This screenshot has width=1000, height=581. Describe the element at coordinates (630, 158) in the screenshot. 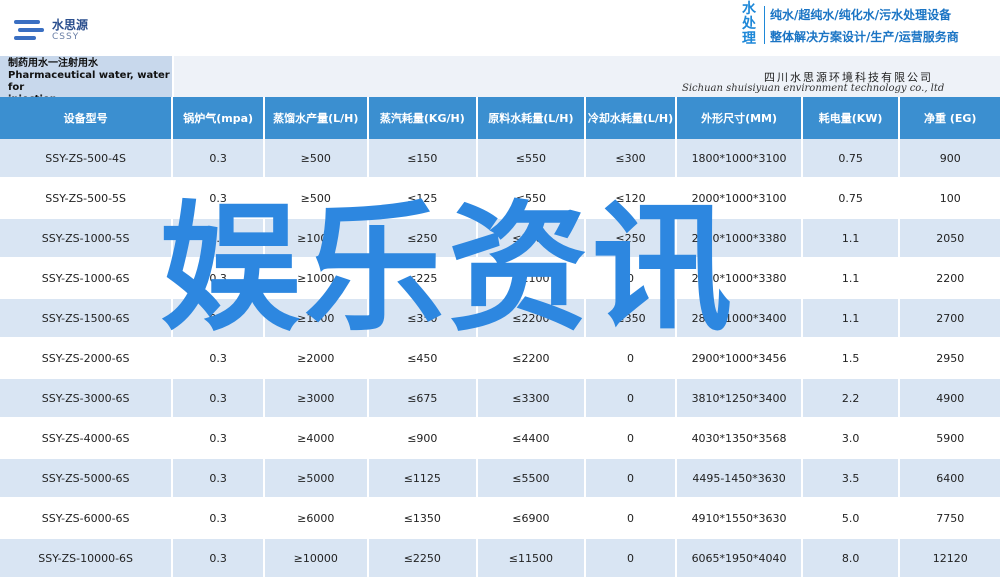

I see `table-cell: ≤300` at that location.